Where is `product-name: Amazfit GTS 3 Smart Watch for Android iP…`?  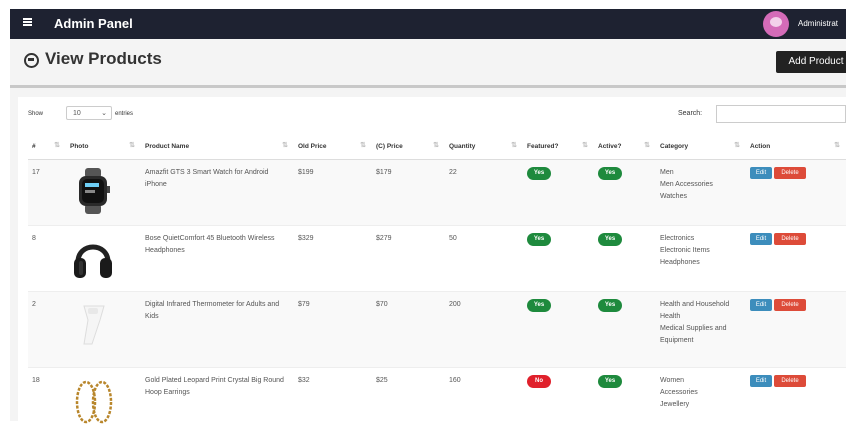
product-name: Amazfit GTS 3 Smart Watch for Android iP… is located at coordinates (217, 193).